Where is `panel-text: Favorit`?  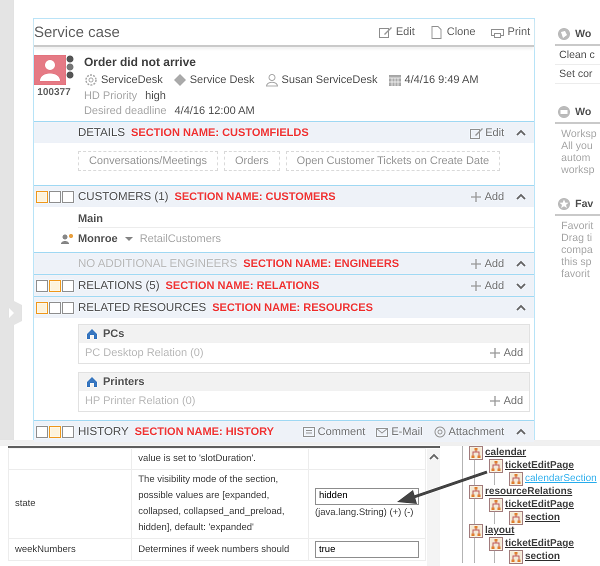
panel-text: Favorit is located at coordinates (577, 226).